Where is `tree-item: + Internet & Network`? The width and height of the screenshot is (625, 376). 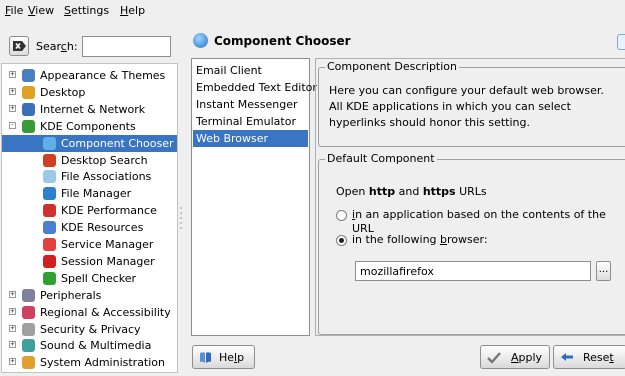
tree-item: + Internet & Network is located at coordinates (89, 109).